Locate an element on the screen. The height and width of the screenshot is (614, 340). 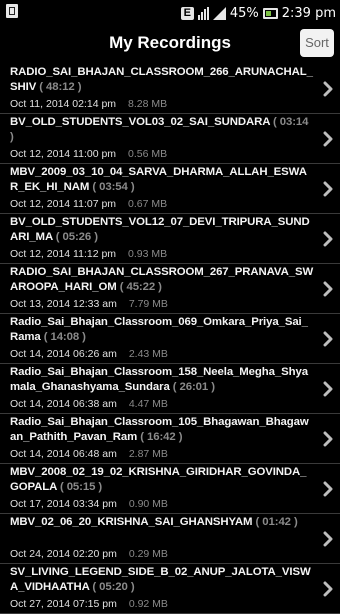
recording-meta: Oct 17, 2014 03:34 pm 0.90 MB is located at coordinates (162, 504).